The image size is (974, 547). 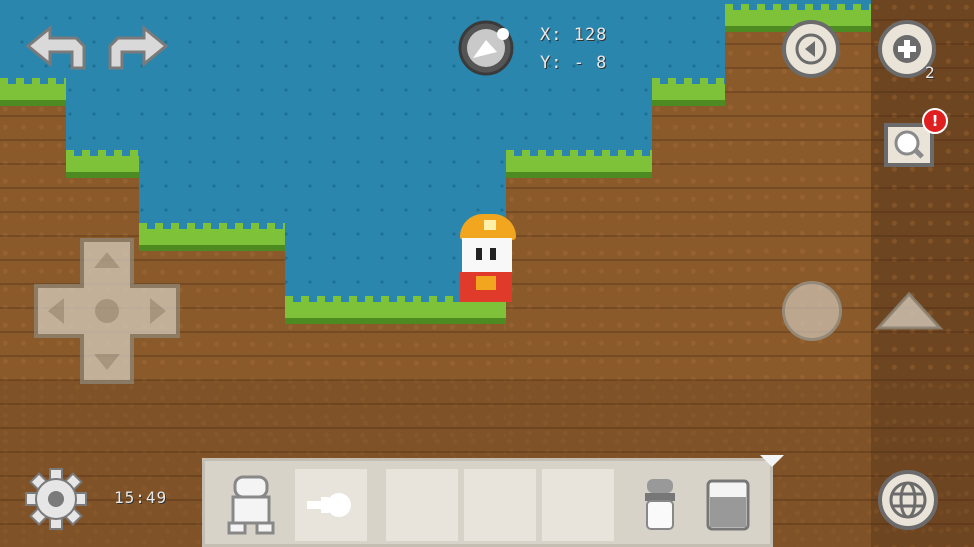 I want to click on item-toolbar, so click(x=487, y=502).